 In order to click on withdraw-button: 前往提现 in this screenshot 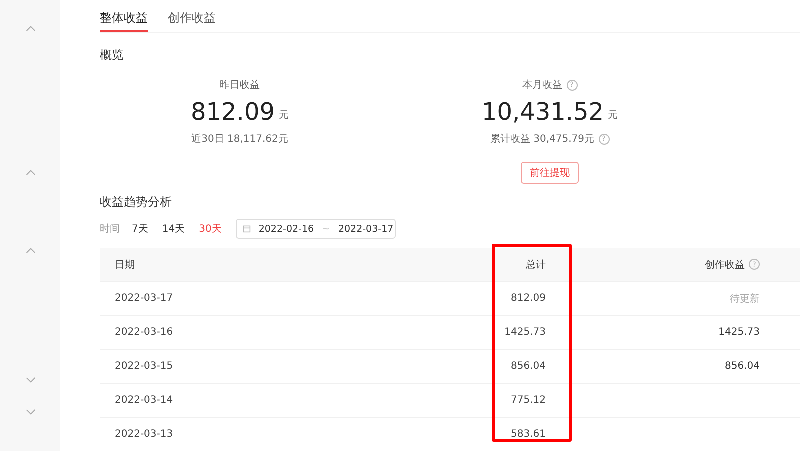, I will do `click(550, 173)`.